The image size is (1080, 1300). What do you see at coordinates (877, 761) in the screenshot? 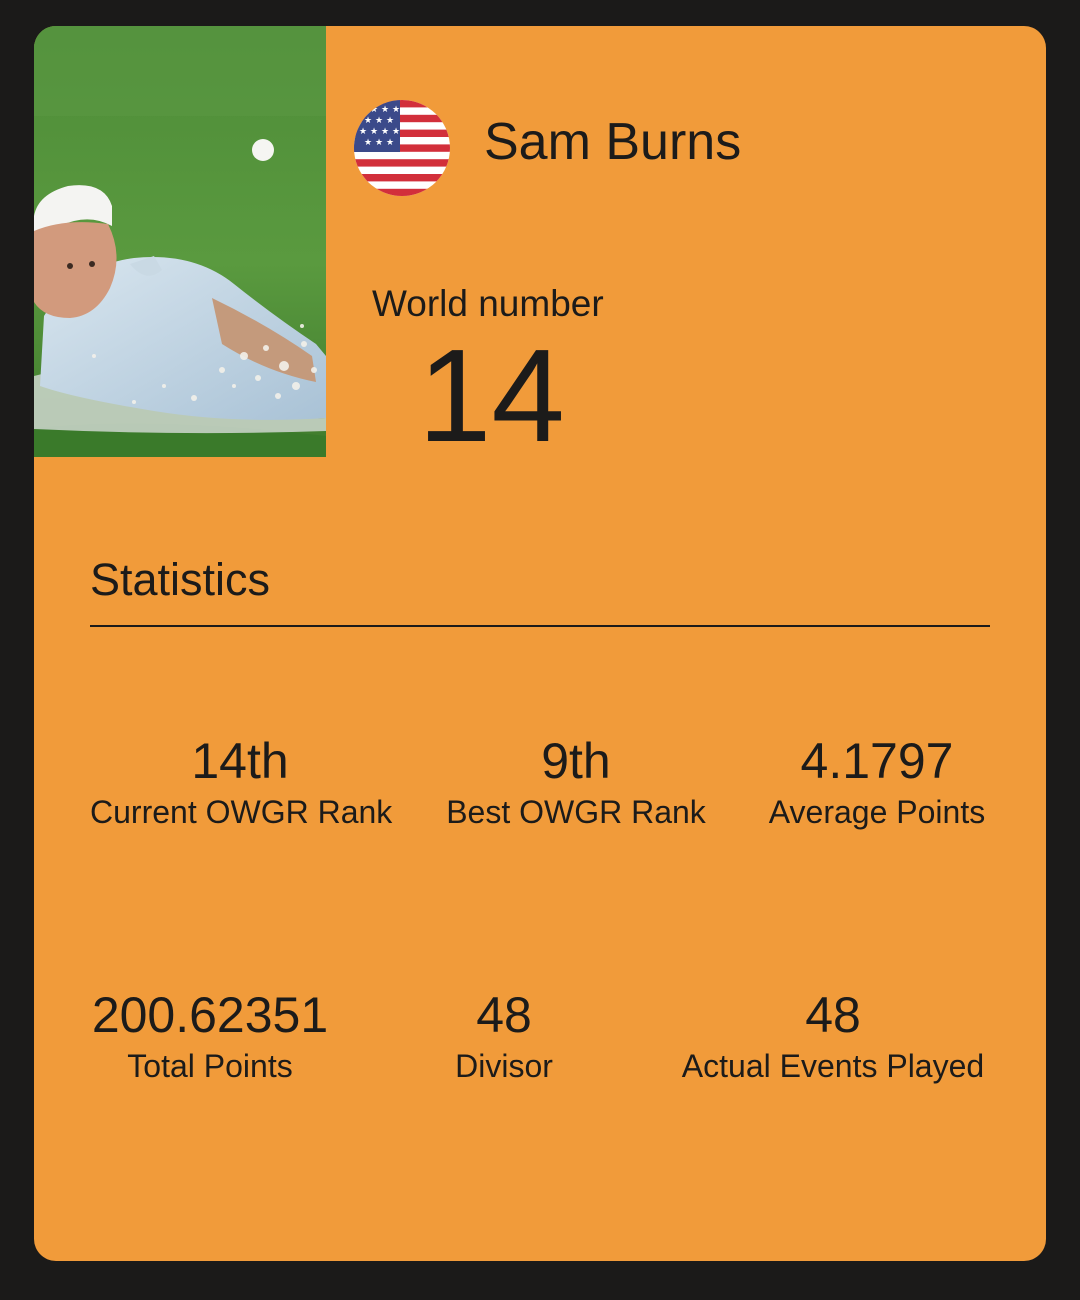
I see `stat-value: 4.1797` at bounding box center [877, 761].